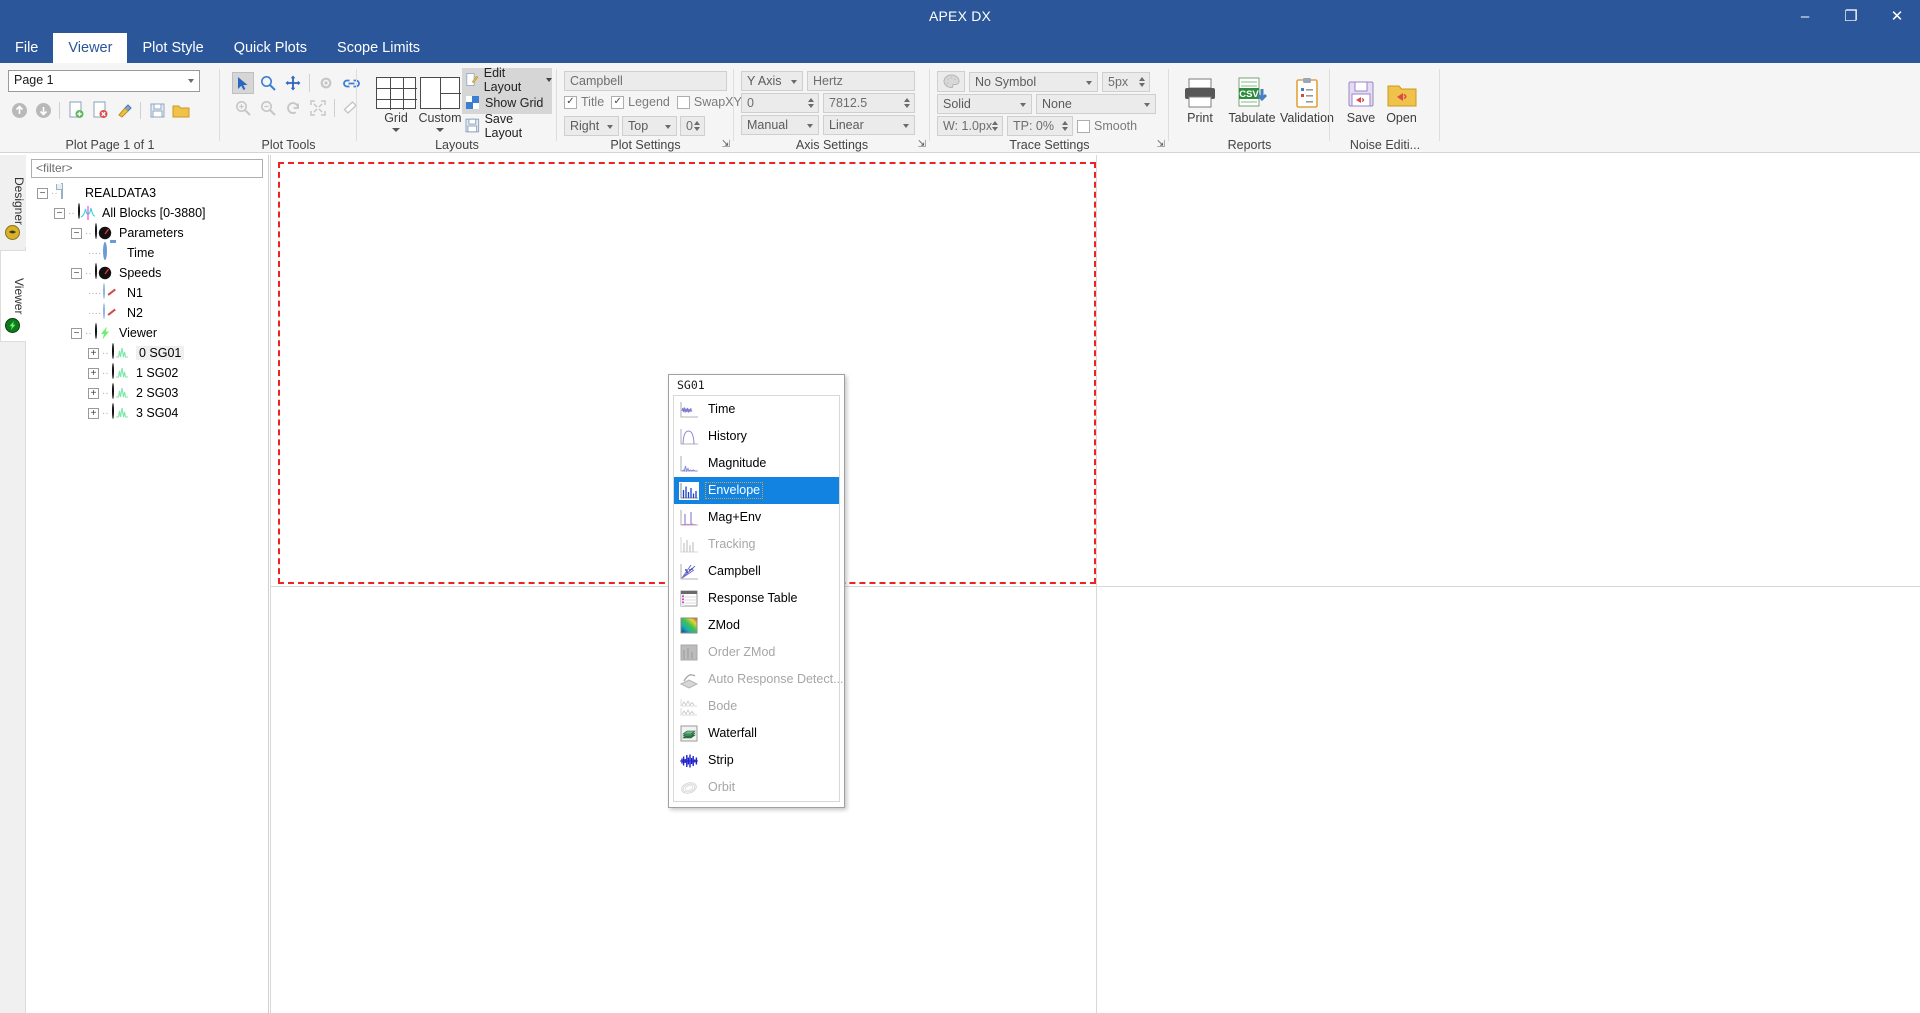 The image size is (1920, 1013). Describe the element at coordinates (756, 436) in the screenshot. I see `context-menu-item-history: History` at that location.